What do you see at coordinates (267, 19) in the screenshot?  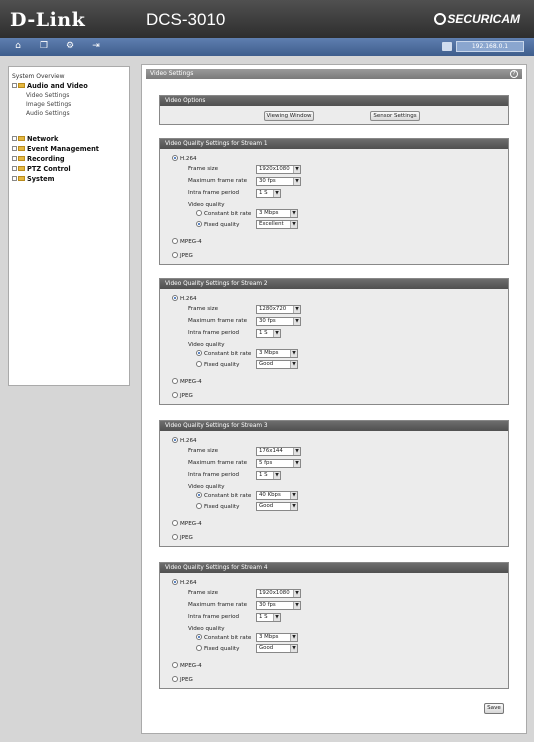 I see `header-bar: D-Link DCS-3010 SECURICAM` at bounding box center [267, 19].